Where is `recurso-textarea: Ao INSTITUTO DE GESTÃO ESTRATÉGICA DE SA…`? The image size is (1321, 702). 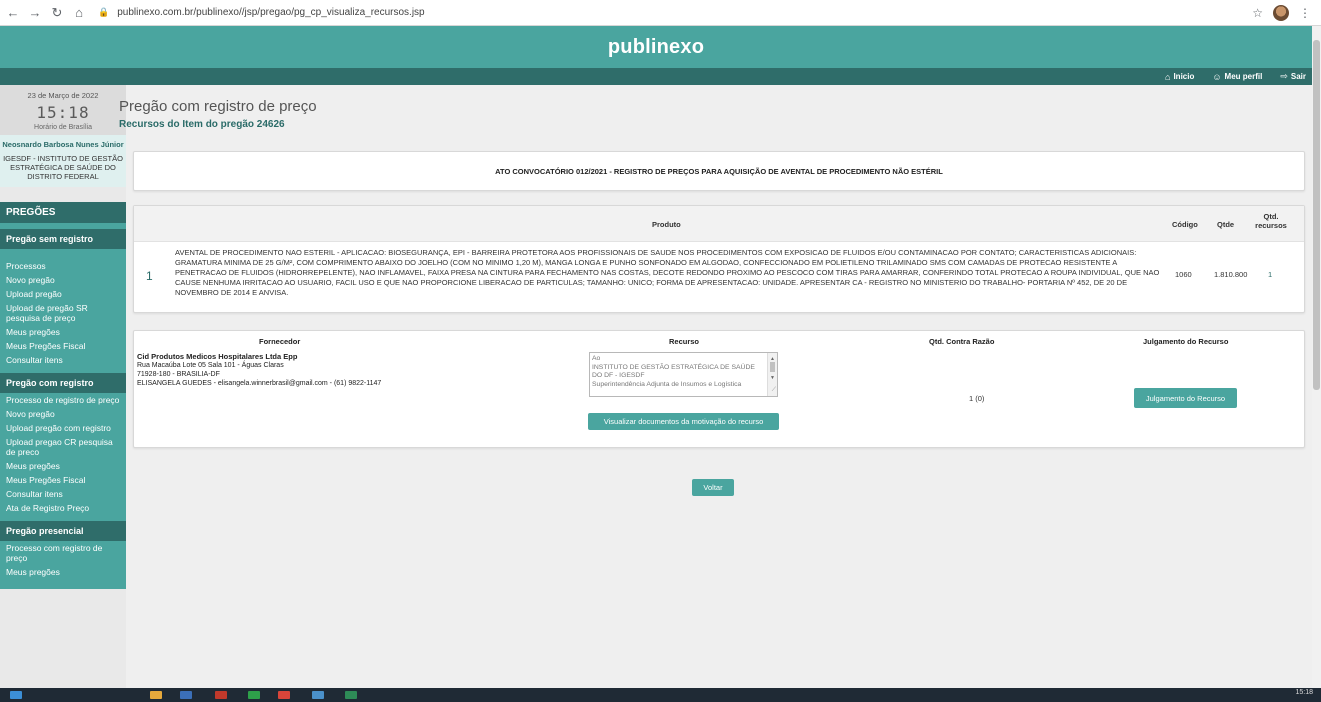 recurso-textarea: Ao INSTITUTO DE GESTÃO ESTRATÉGICA DE SA… is located at coordinates (683, 374).